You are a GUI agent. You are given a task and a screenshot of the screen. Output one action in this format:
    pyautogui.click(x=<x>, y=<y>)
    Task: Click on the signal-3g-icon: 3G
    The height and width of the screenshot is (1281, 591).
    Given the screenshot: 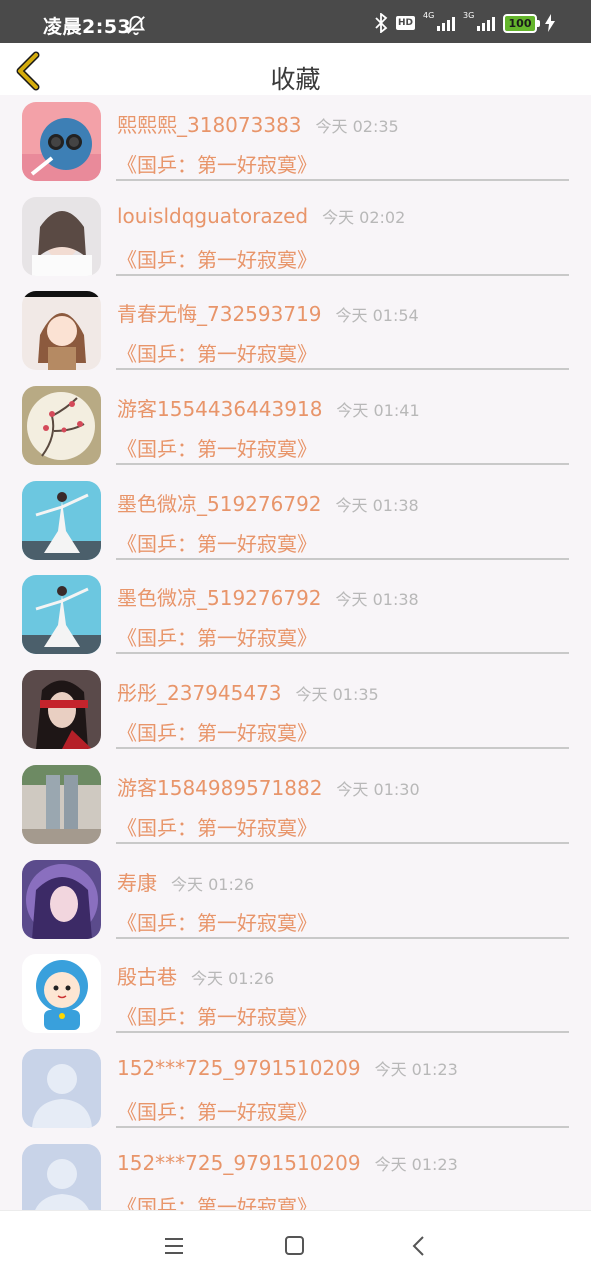 What is the action you would take?
    pyautogui.click(x=479, y=22)
    